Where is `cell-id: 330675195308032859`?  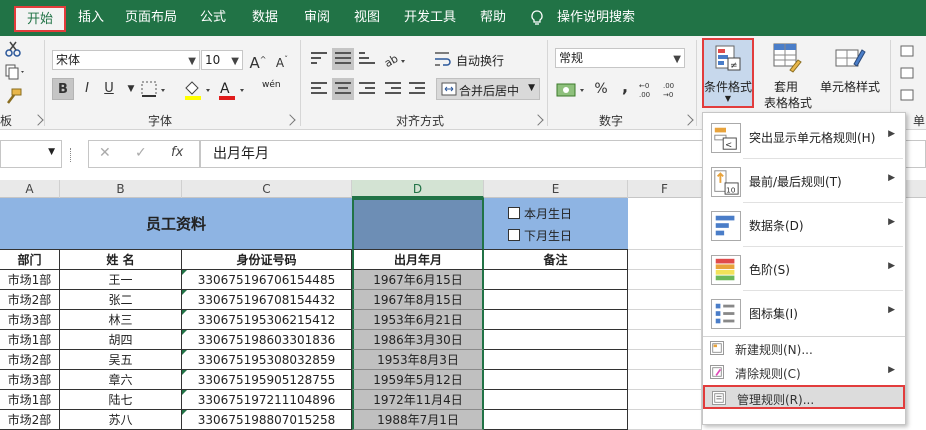 cell-id: 330675195308032859 is located at coordinates (267, 360).